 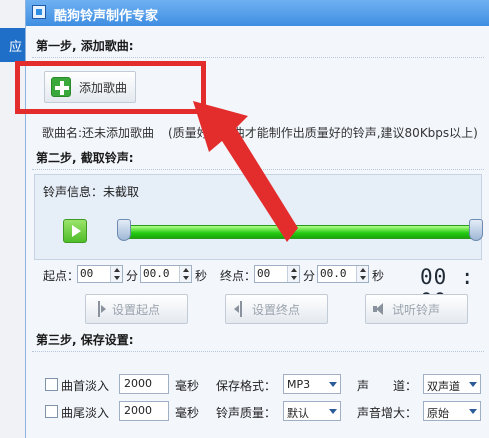 I want to click on fade-in-unit: 毫秒, so click(x=187, y=386).